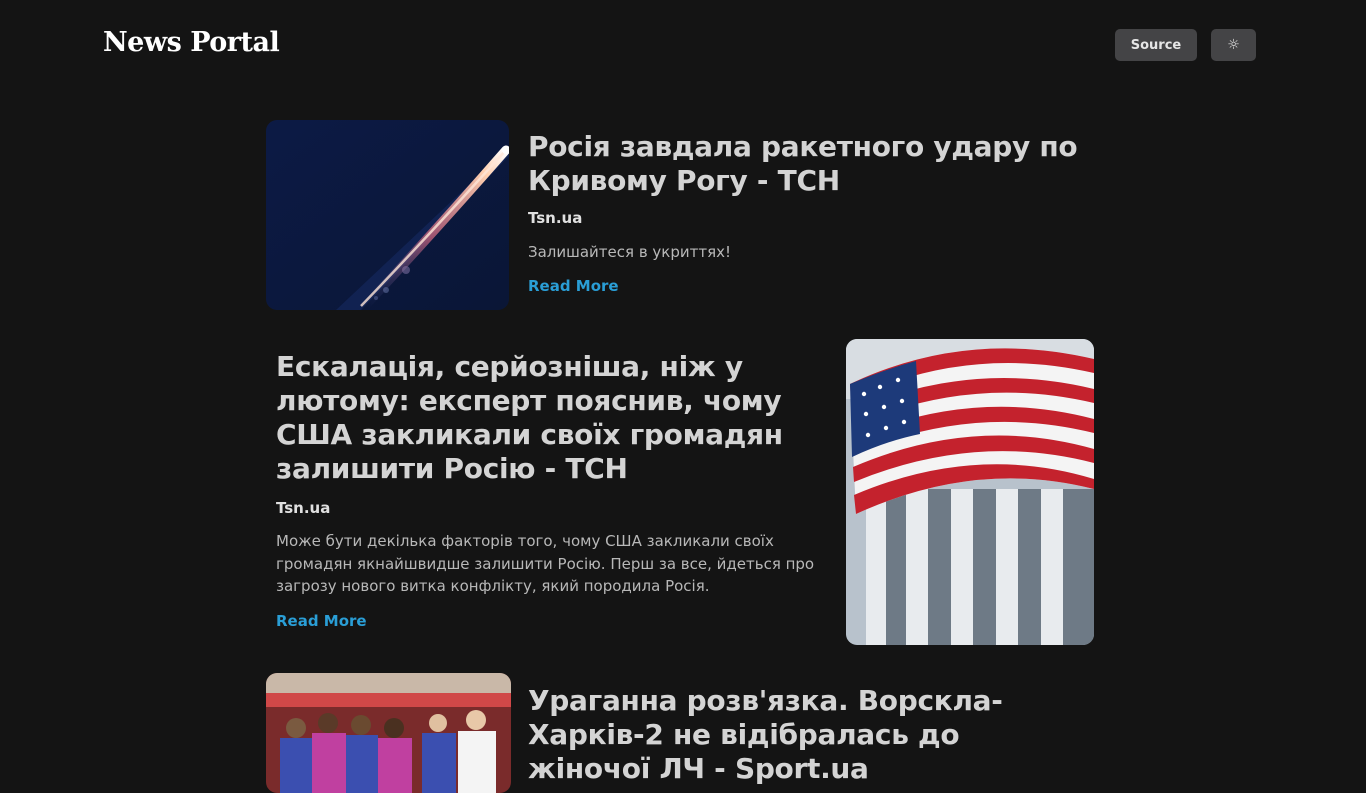 The image size is (1366, 793). What do you see at coordinates (1156, 45) in the screenshot?
I see `source-button: Source` at bounding box center [1156, 45].